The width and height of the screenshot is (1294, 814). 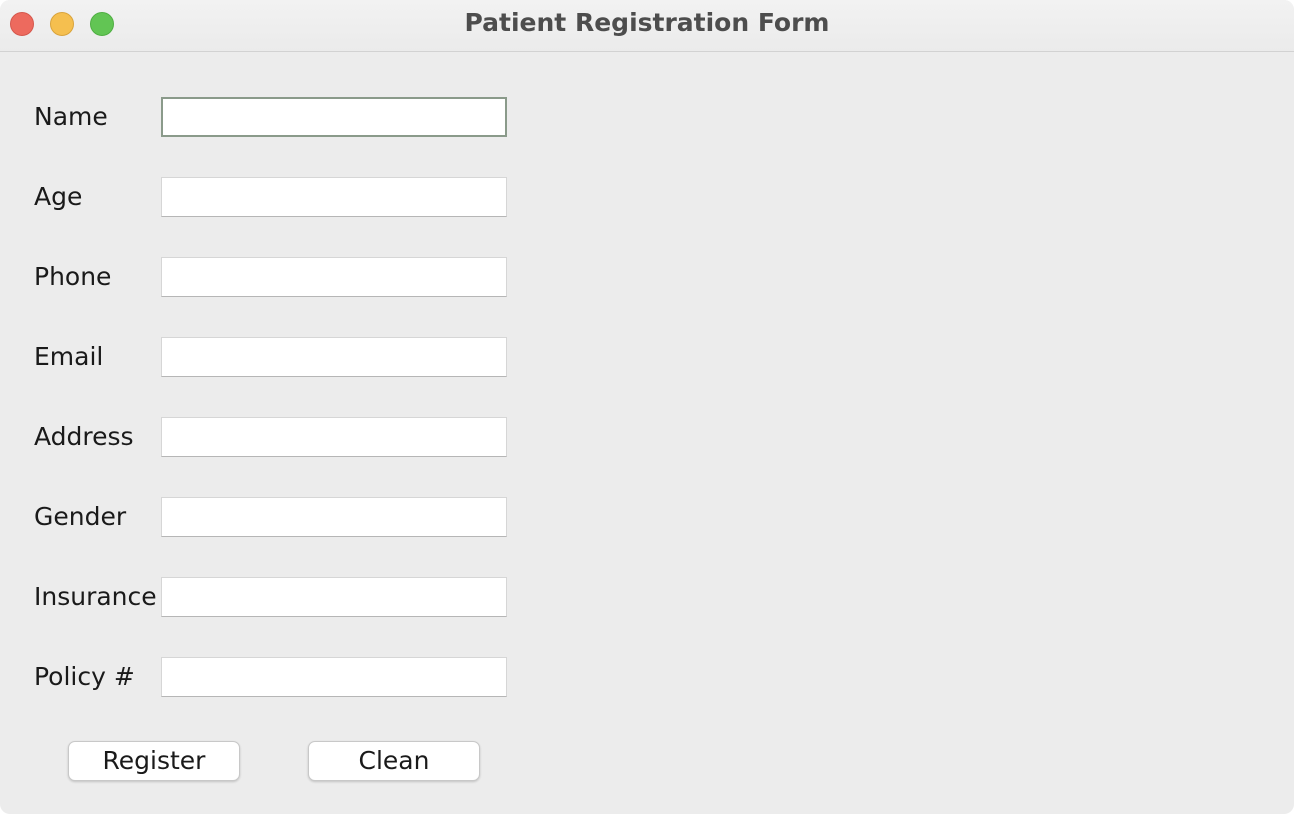 I want to click on address-label: Address, so click(x=84, y=436).